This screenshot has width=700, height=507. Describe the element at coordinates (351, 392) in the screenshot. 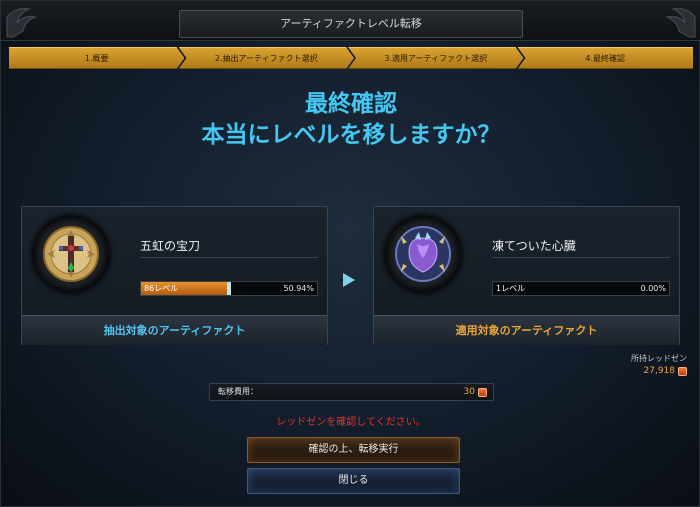

I see `transfer-fee-box: 転移費用： 30` at that location.